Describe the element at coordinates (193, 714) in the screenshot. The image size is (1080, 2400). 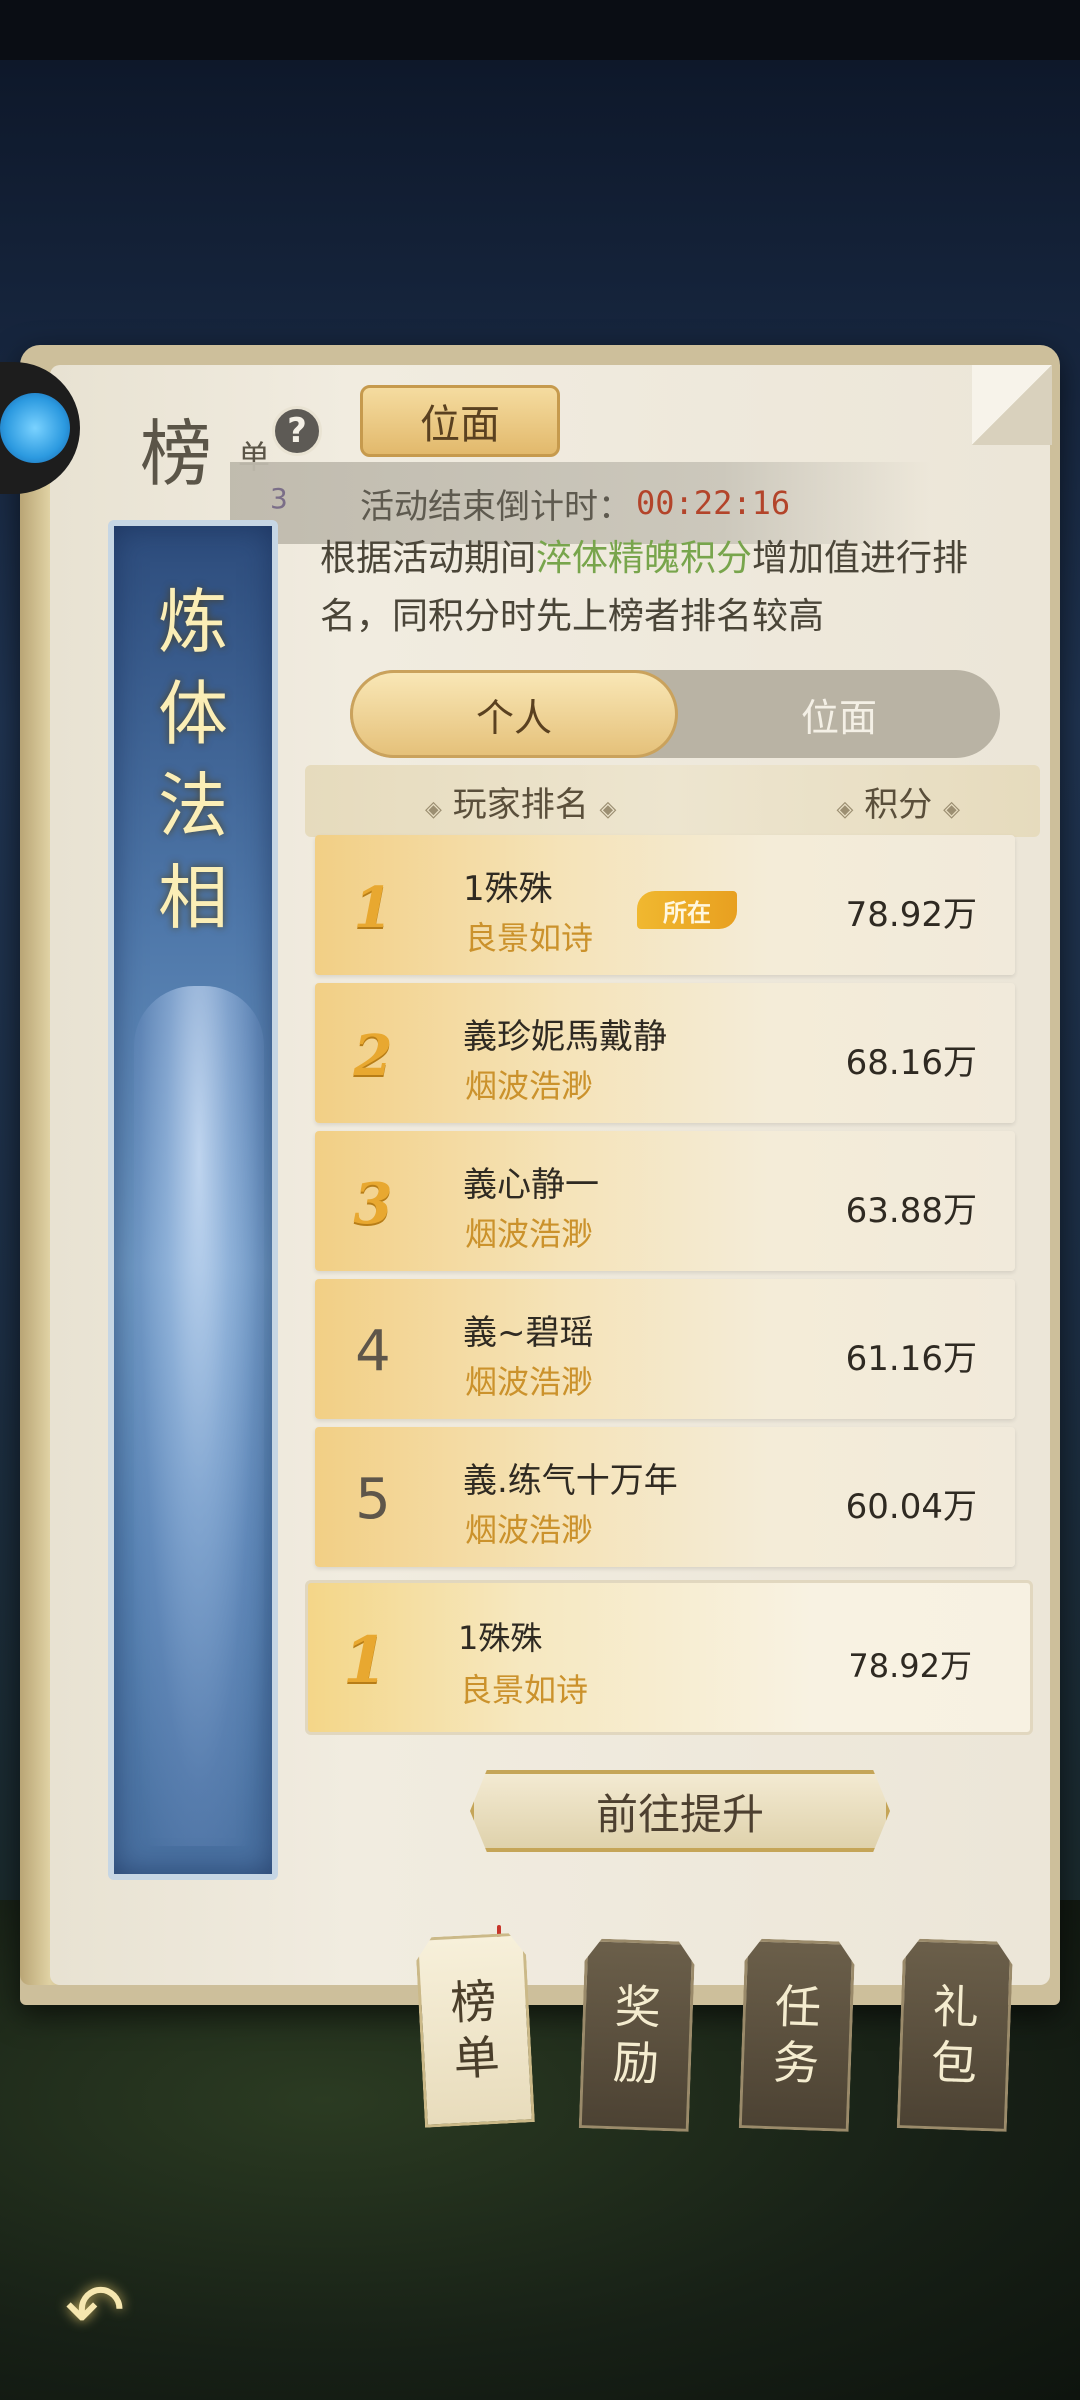
I see `banner-char: 体` at that location.